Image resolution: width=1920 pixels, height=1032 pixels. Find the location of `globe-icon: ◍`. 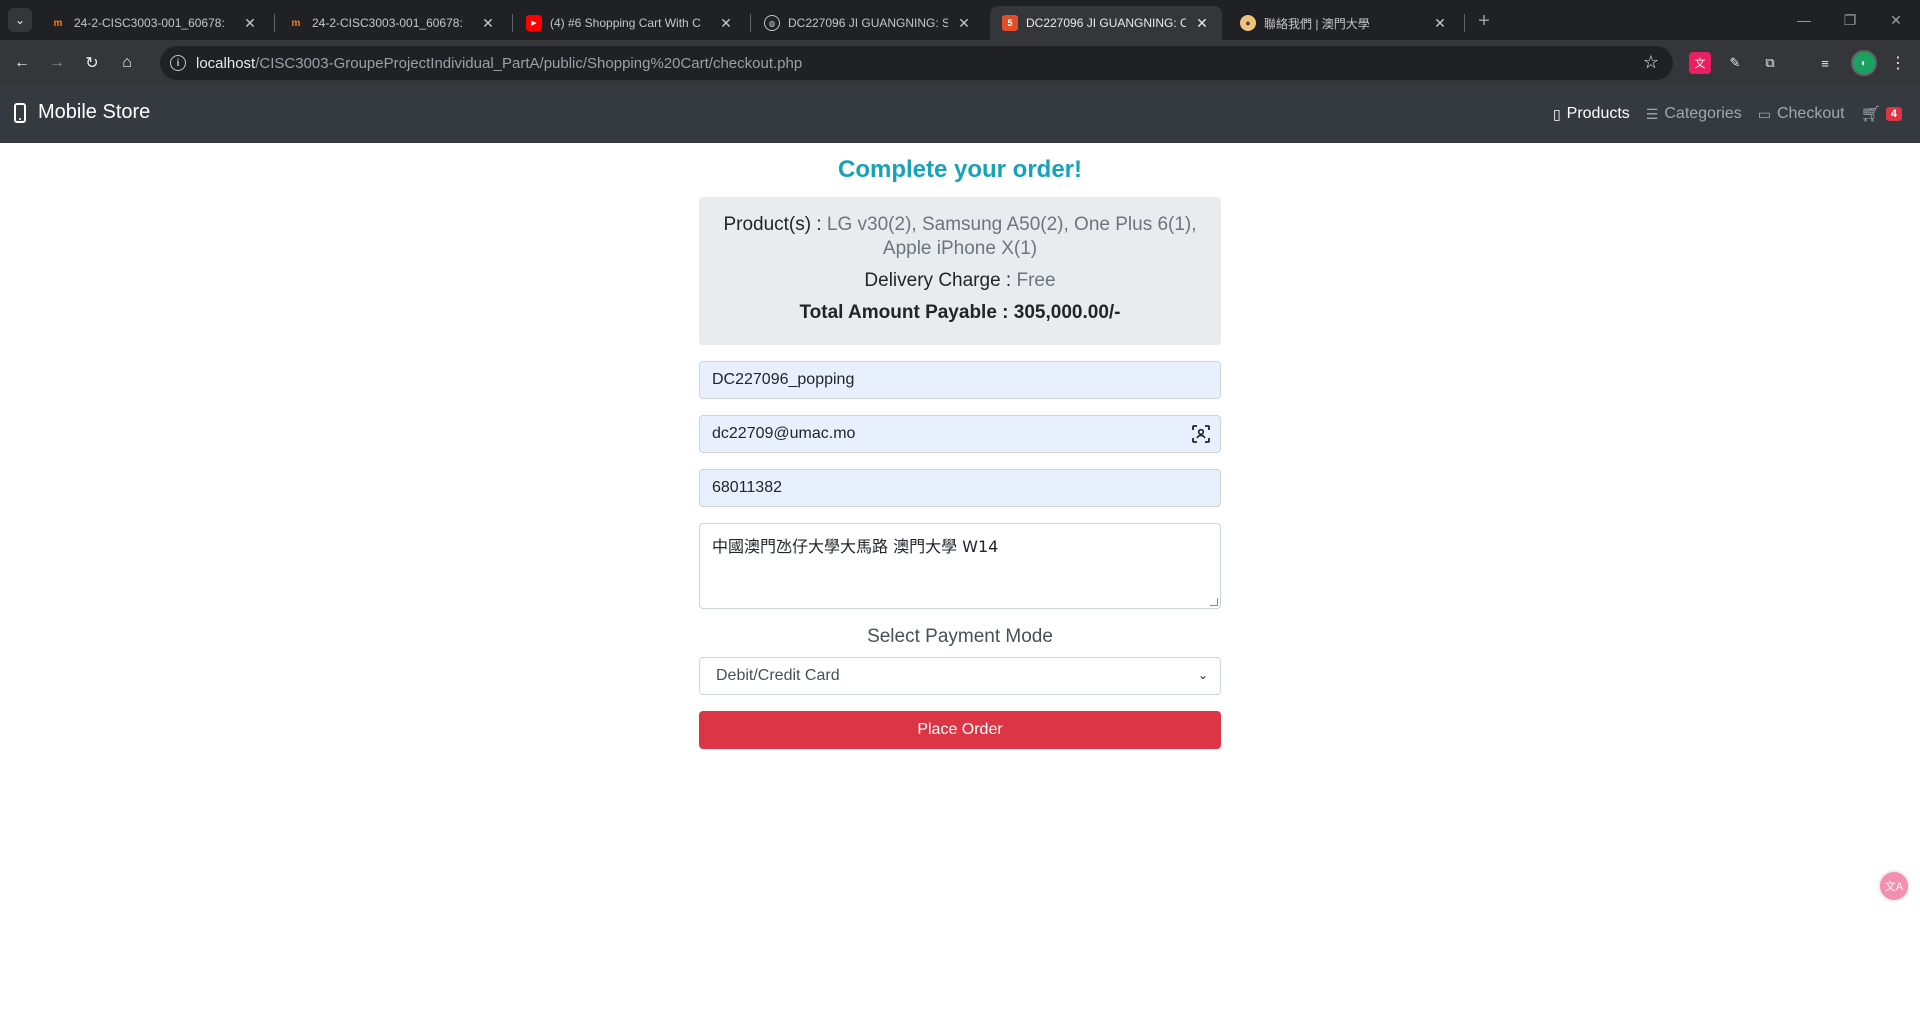

globe-icon: ◍ is located at coordinates (772, 23).